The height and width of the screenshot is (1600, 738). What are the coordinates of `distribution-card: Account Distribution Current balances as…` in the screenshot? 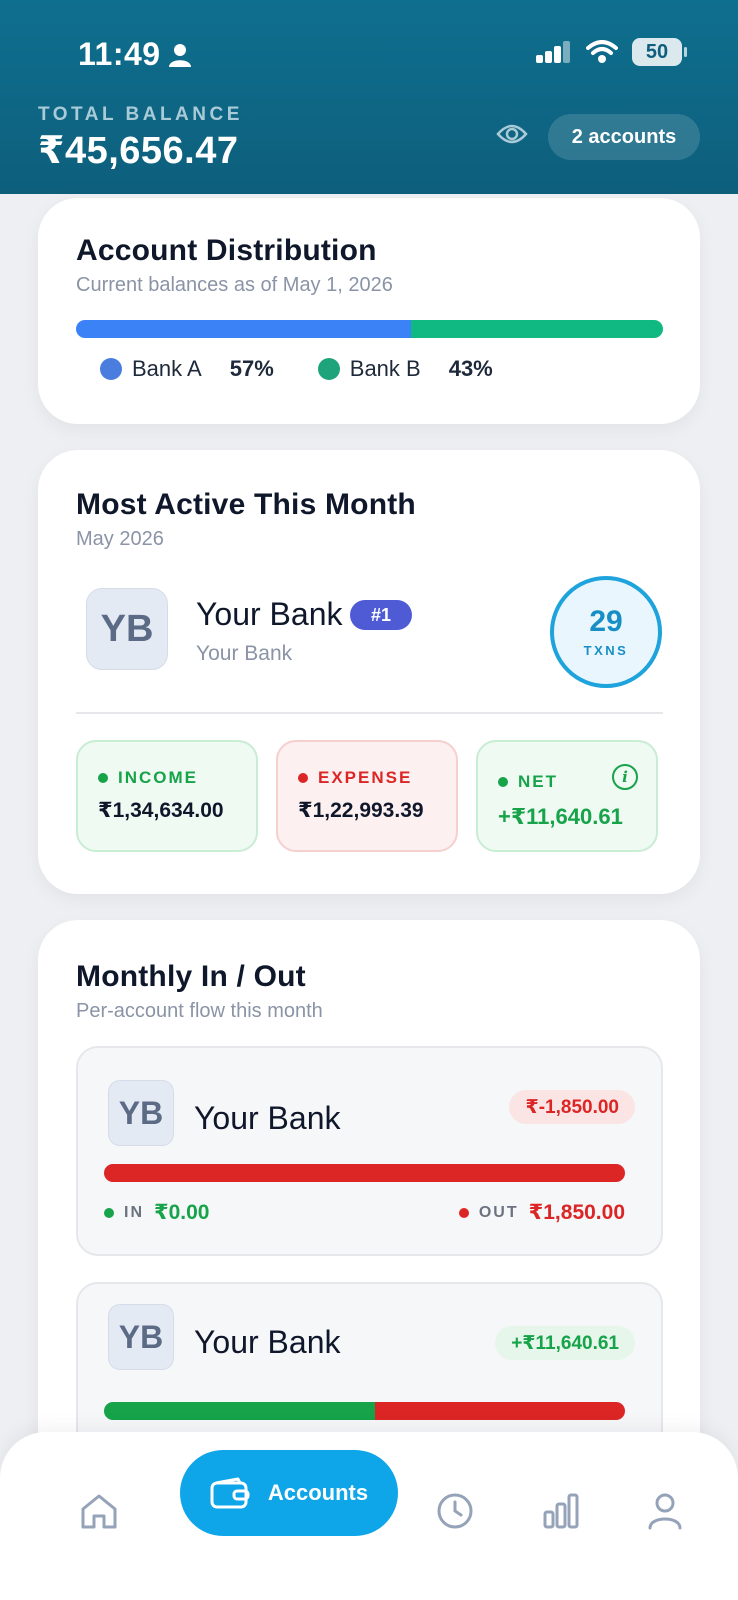 It's located at (369, 311).